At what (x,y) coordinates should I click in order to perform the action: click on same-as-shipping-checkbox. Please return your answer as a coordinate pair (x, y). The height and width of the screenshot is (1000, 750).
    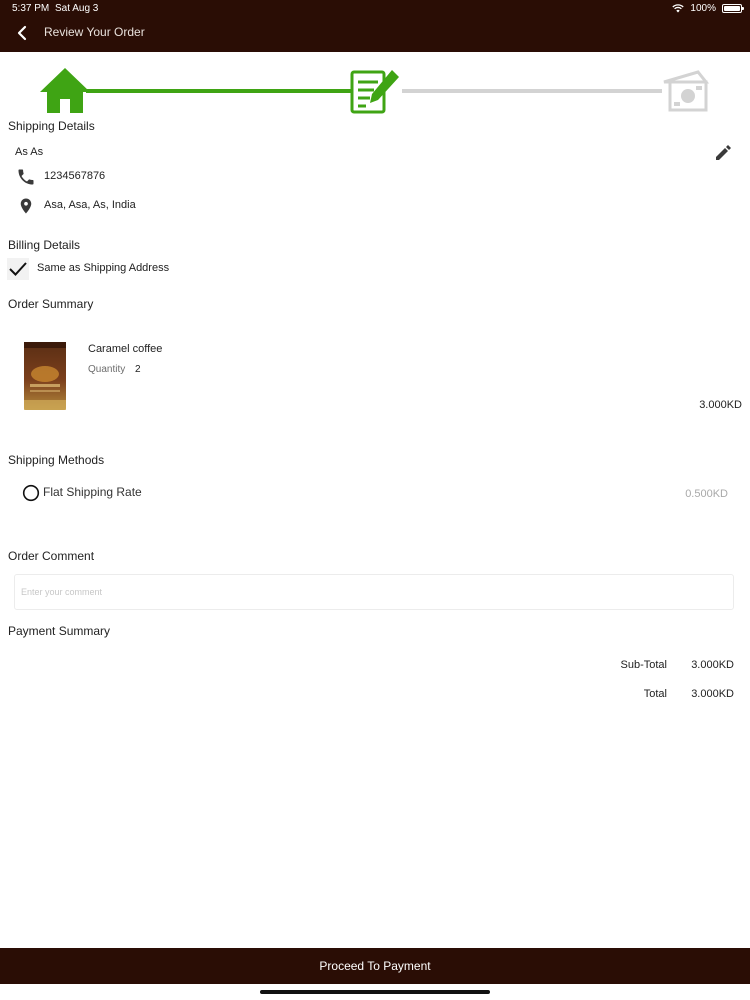
    Looking at the image, I should click on (18, 269).